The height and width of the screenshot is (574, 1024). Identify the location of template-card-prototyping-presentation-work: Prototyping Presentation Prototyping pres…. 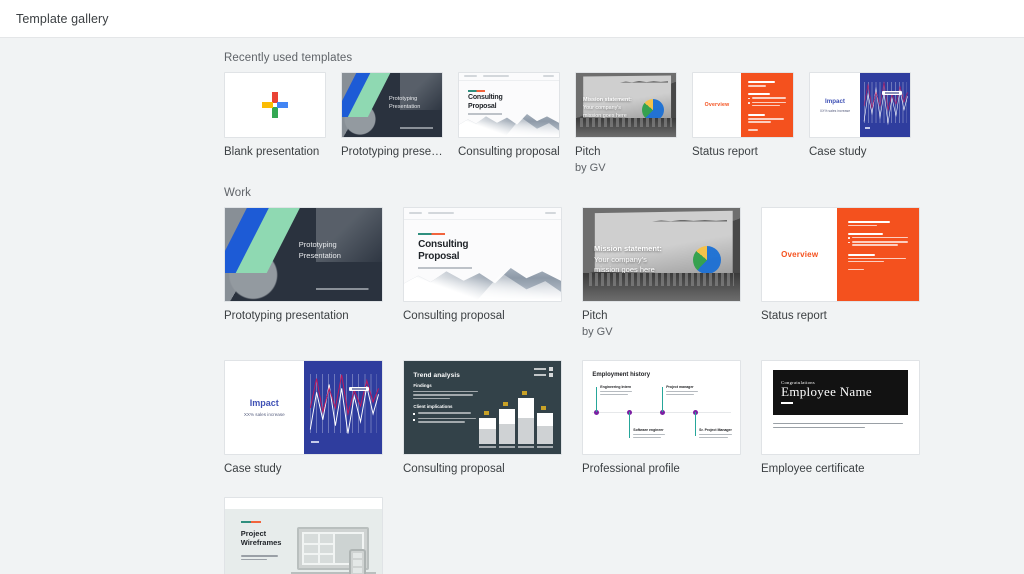
(303, 273).